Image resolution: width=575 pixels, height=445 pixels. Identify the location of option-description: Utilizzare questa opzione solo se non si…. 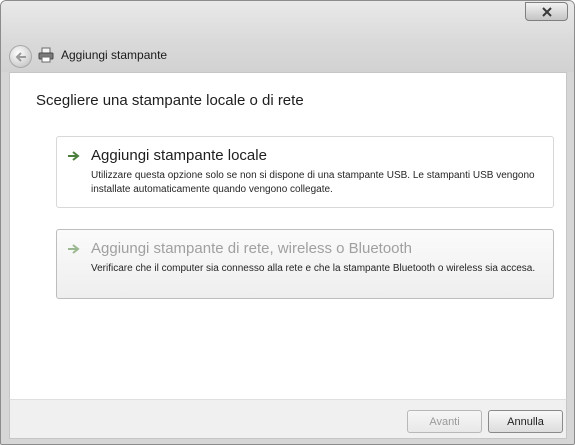
(313, 182).